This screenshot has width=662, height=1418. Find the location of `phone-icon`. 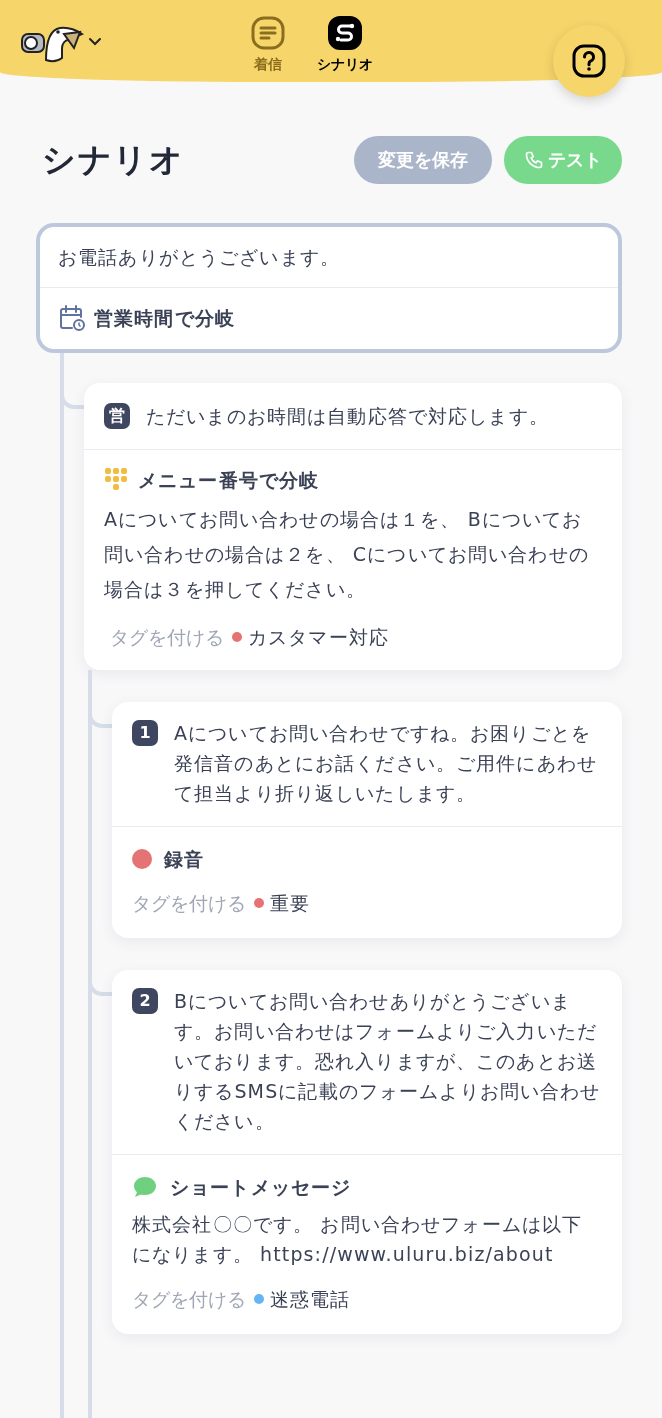

phone-icon is located at coordinates (534, 159).